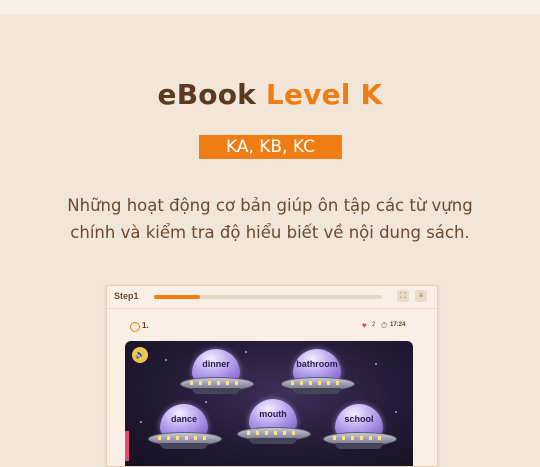 The image size is (540, 467). Describe the element at coordinates (272, 327) in the screenshot. I see `question-row: 1. ♥ 2 ⏱ 17:24` at that location.